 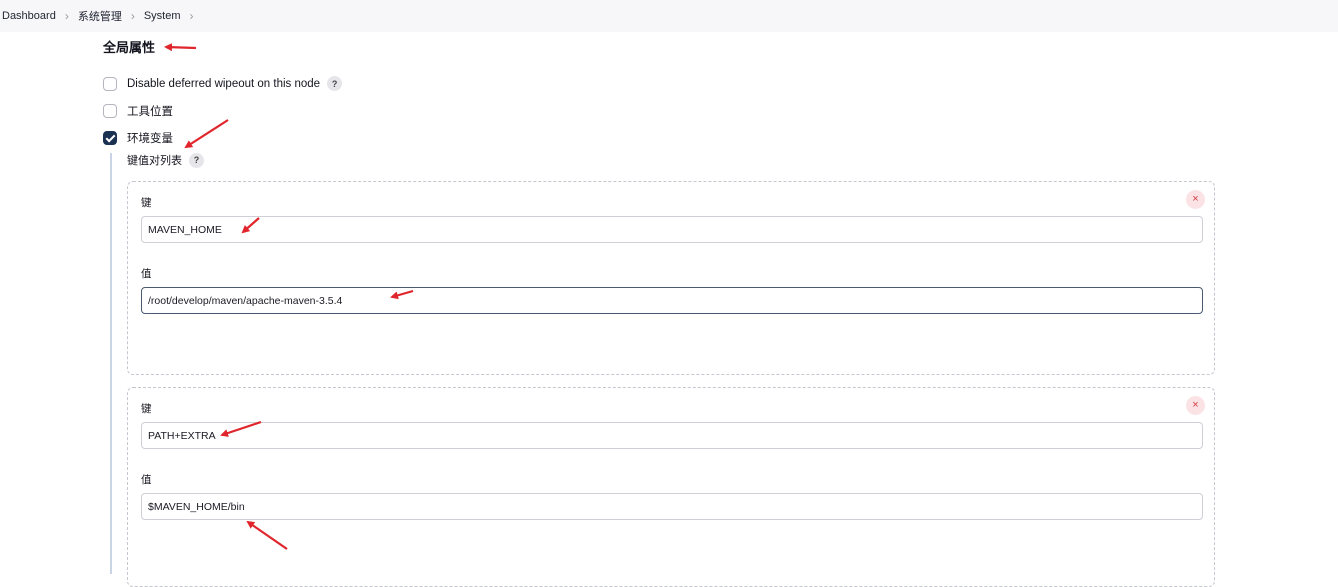 I want to click on tool-locations-checkbox, so click(x=110, y=111).